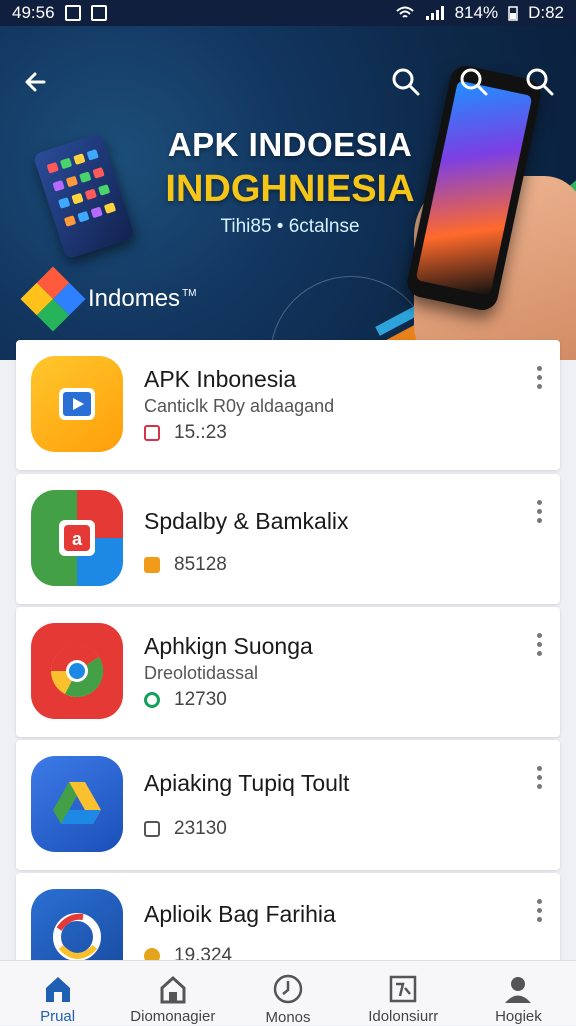 The width and height of the screenshot is (576, 1026). I want to click on nav-item-gallery: Idolonsiurr, so click(403, 993).